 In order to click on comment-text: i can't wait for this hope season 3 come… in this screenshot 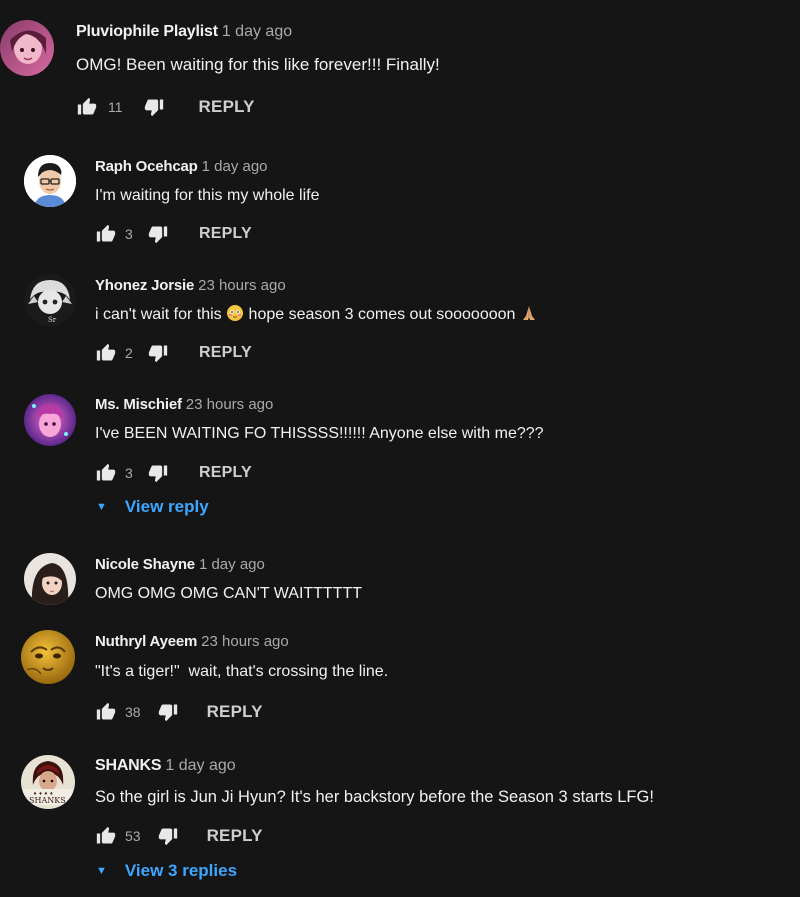, I will do `click(316, 316)`.